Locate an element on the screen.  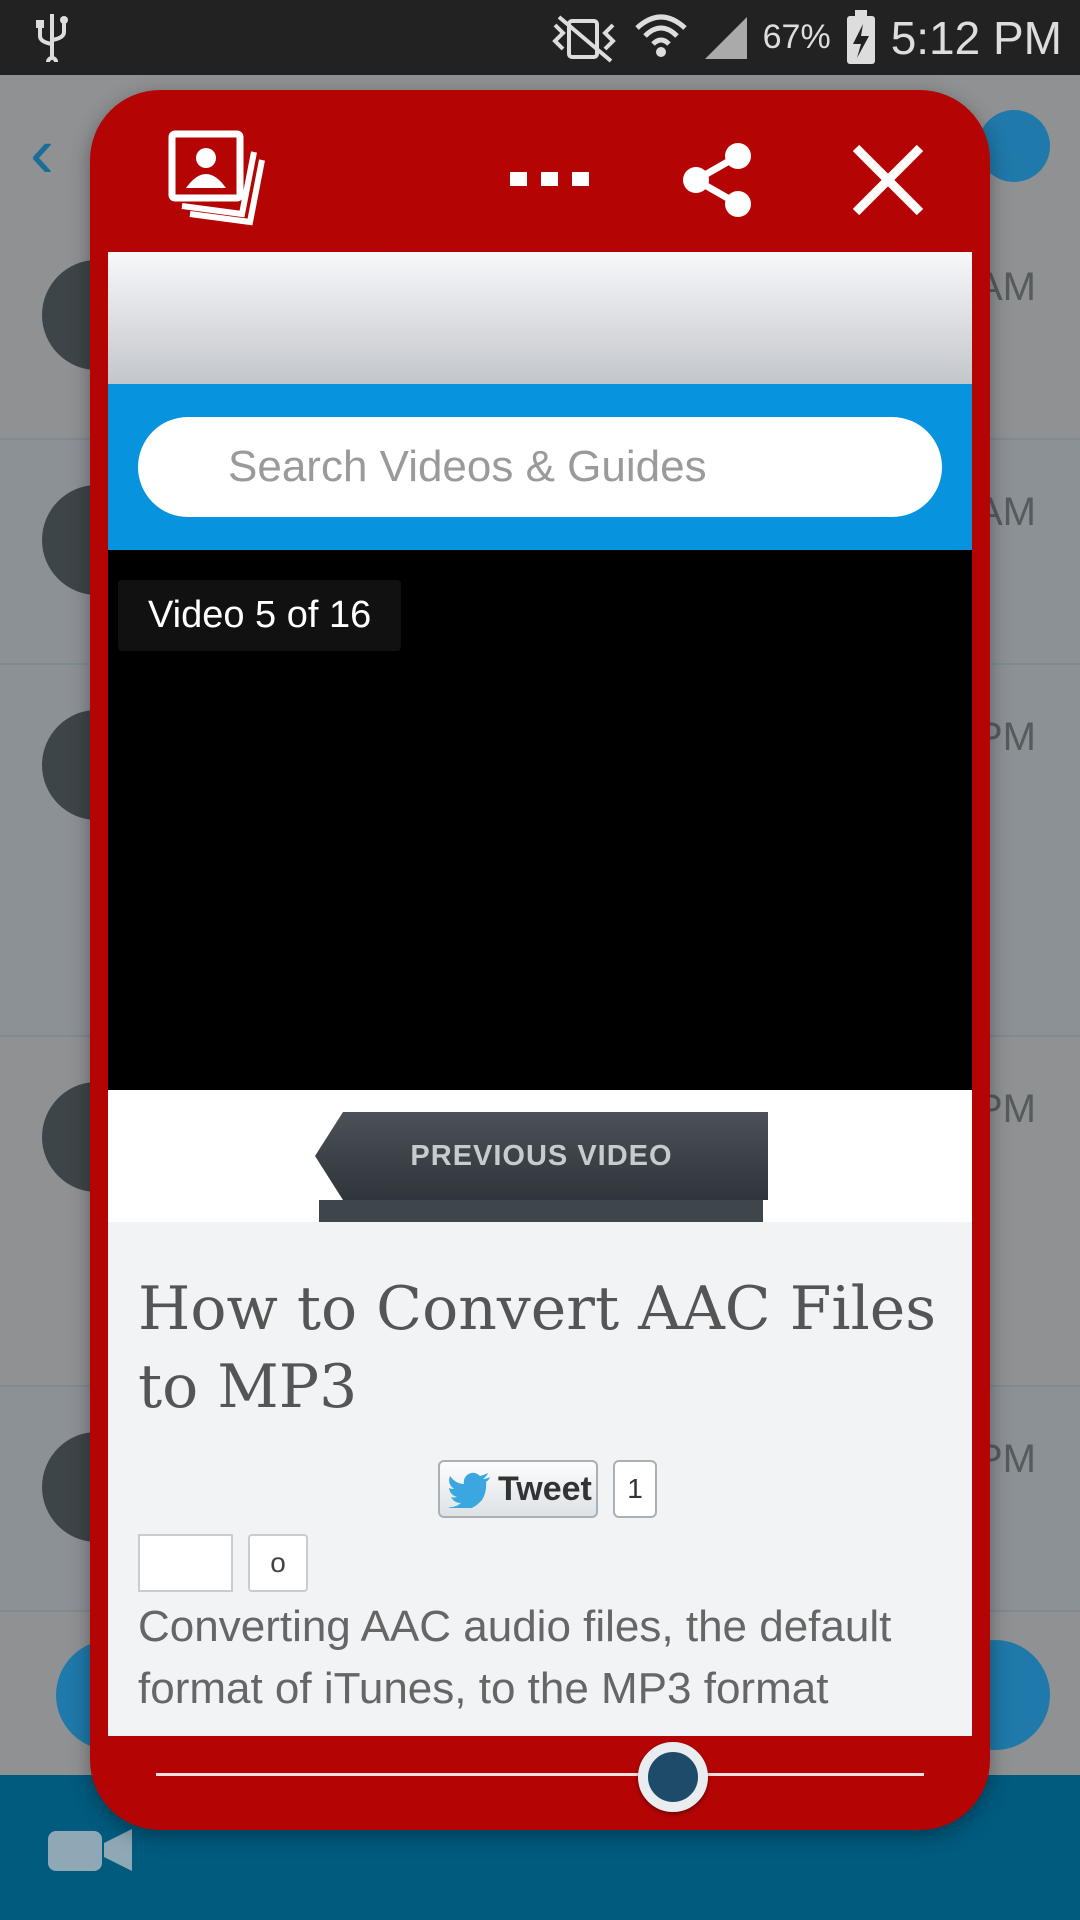
previous-video-button: PREVIOUS VIDEO is located at coordinates (541, 1156).